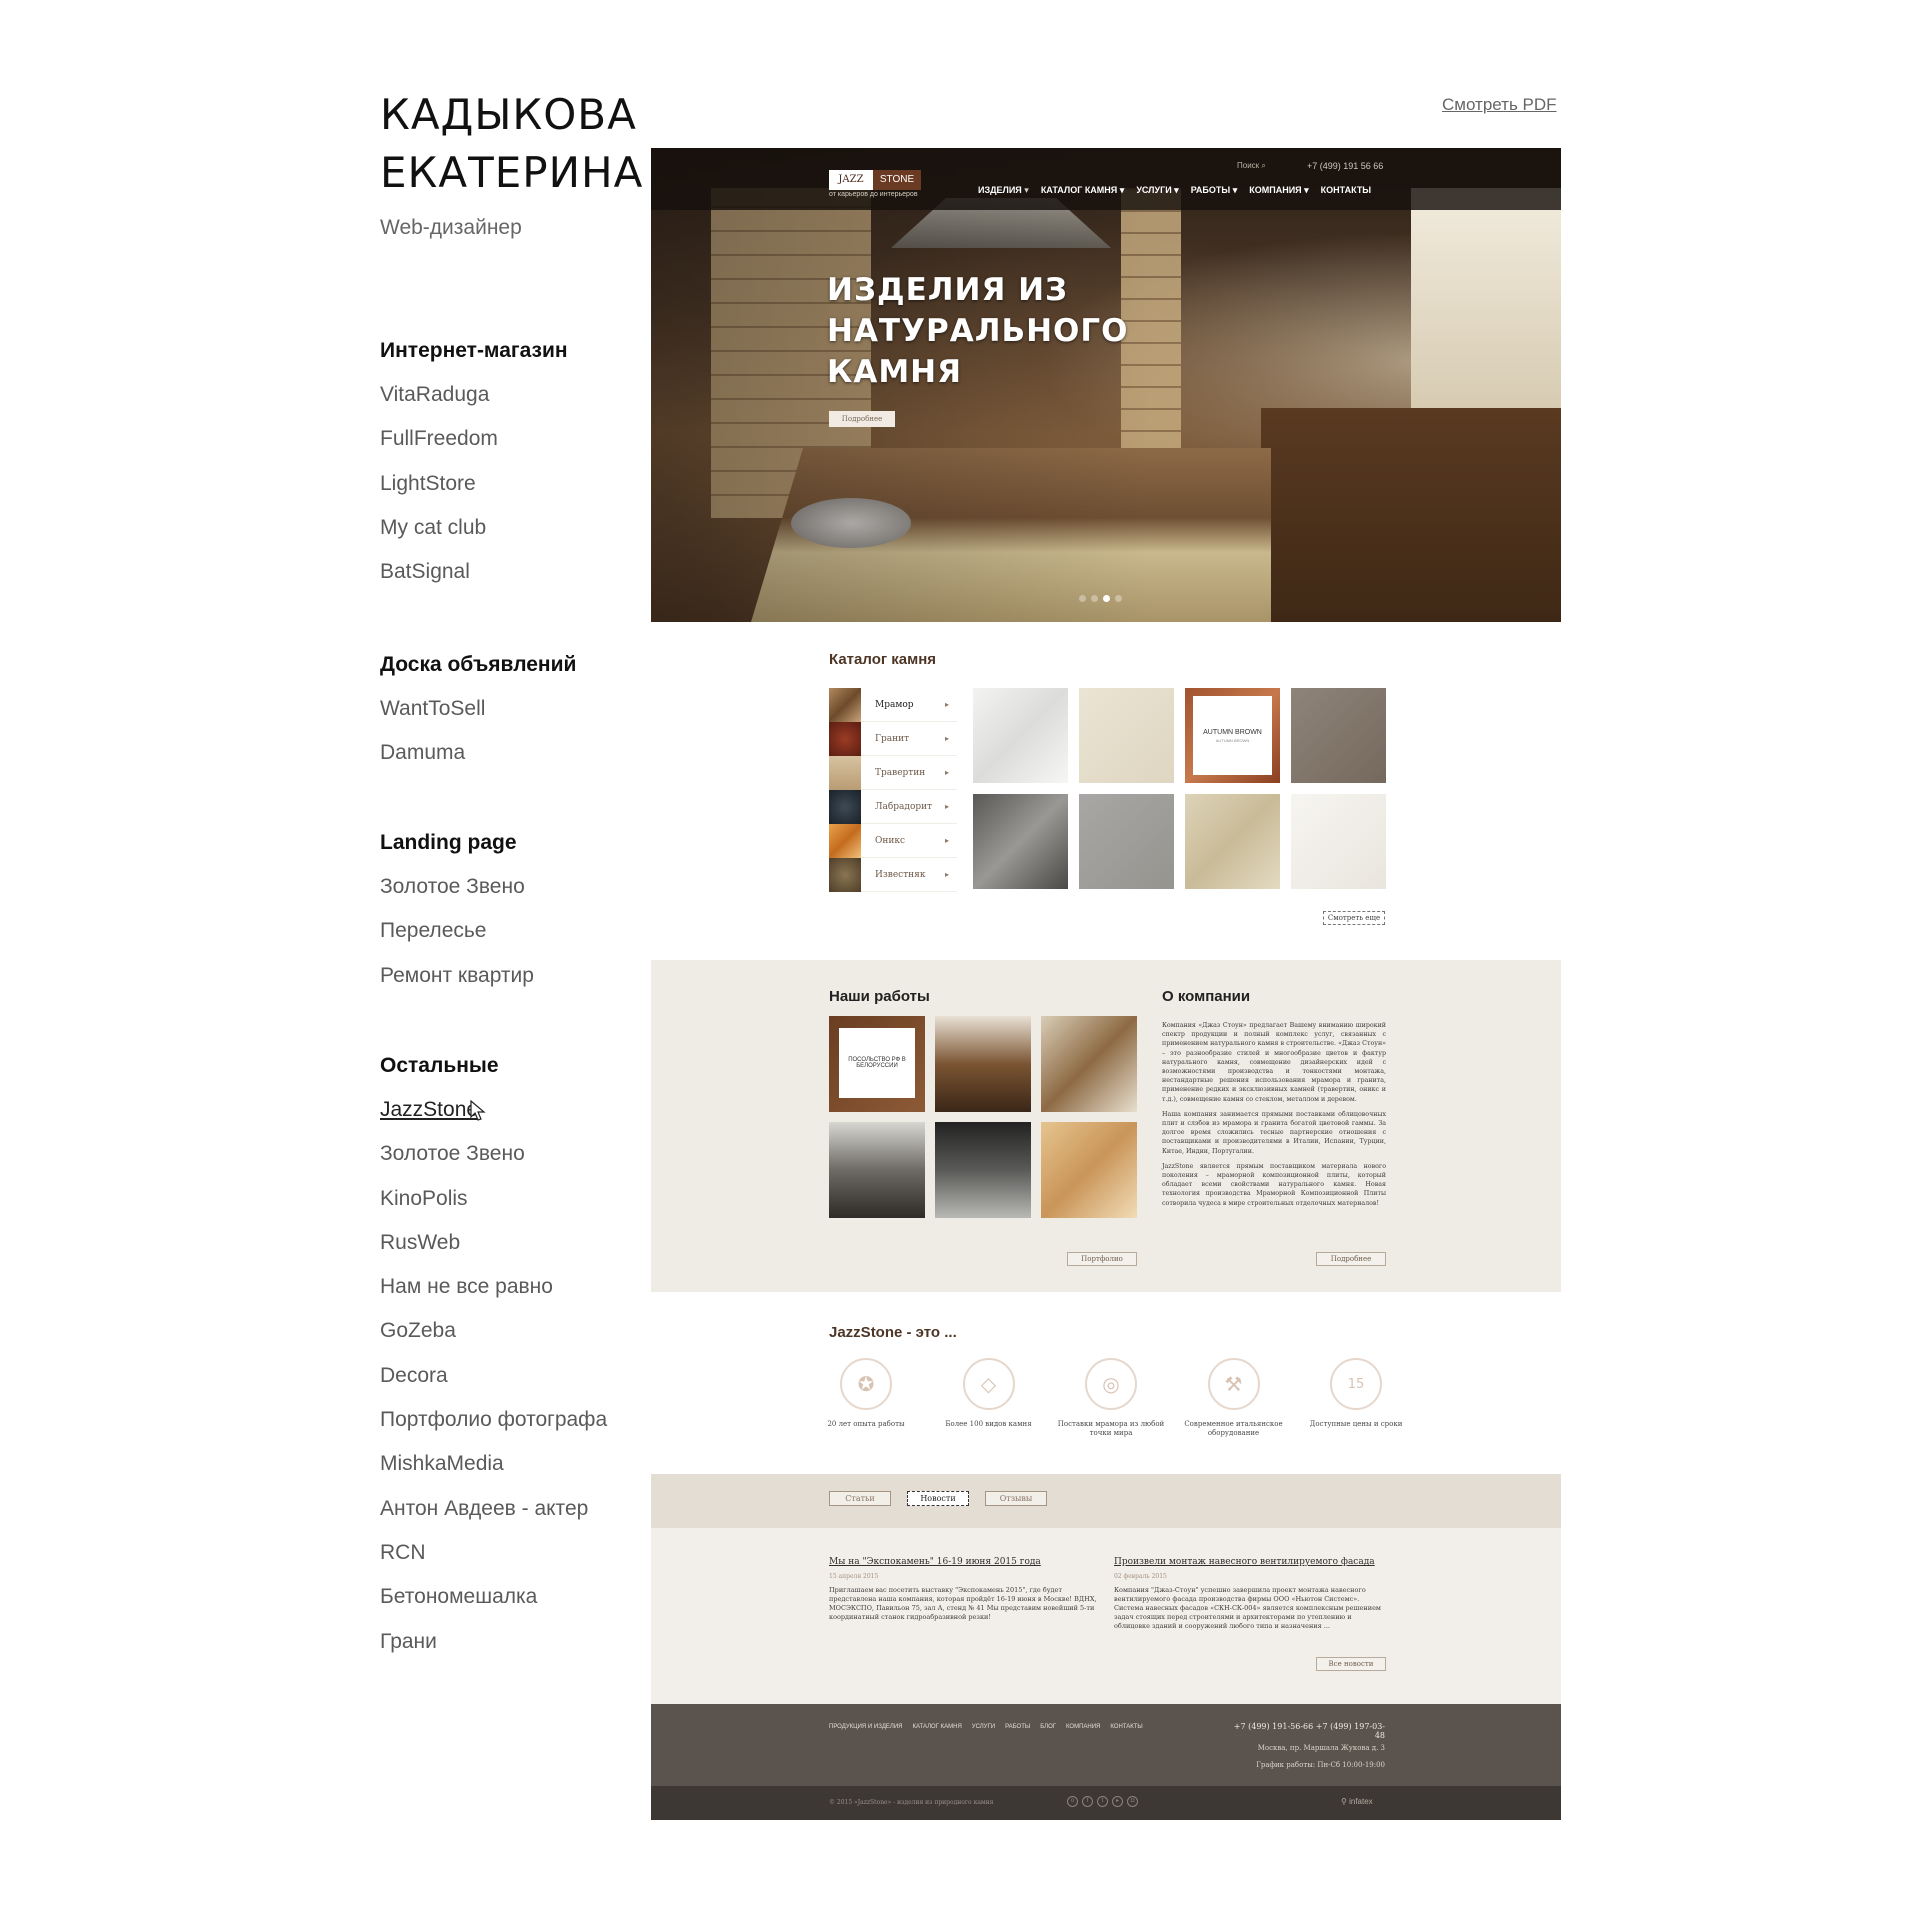  I want to click on catalog-menu-item: Лабрадорит, so click(893, 807).